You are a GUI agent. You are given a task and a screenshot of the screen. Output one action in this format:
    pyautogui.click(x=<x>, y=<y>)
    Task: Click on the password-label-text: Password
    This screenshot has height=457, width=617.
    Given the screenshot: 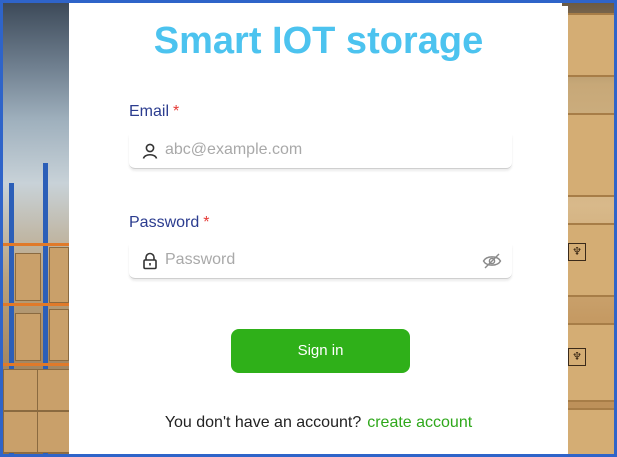 What is the action you would take?
    pyautogui.click(x=164, y=222)
    